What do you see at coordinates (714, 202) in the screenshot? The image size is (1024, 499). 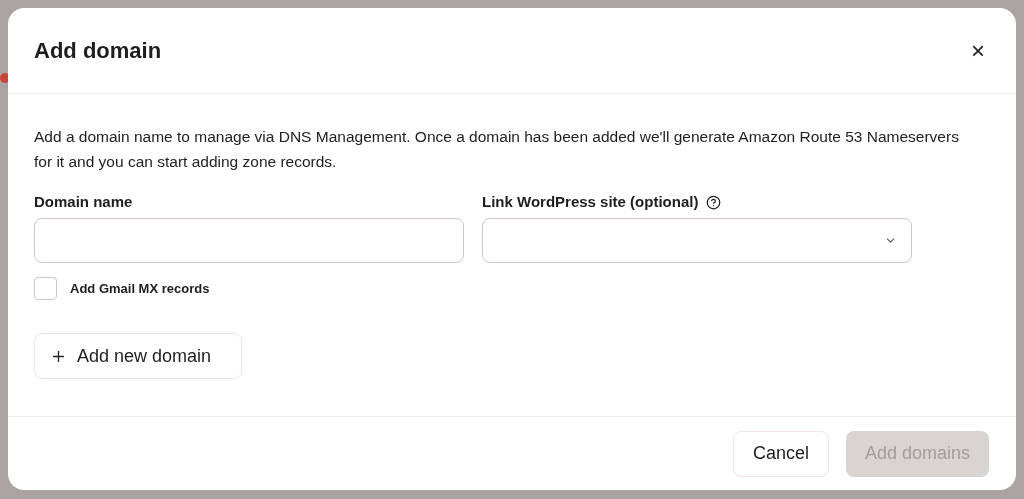 I see `help-icon` at bounding box center [714, 202].